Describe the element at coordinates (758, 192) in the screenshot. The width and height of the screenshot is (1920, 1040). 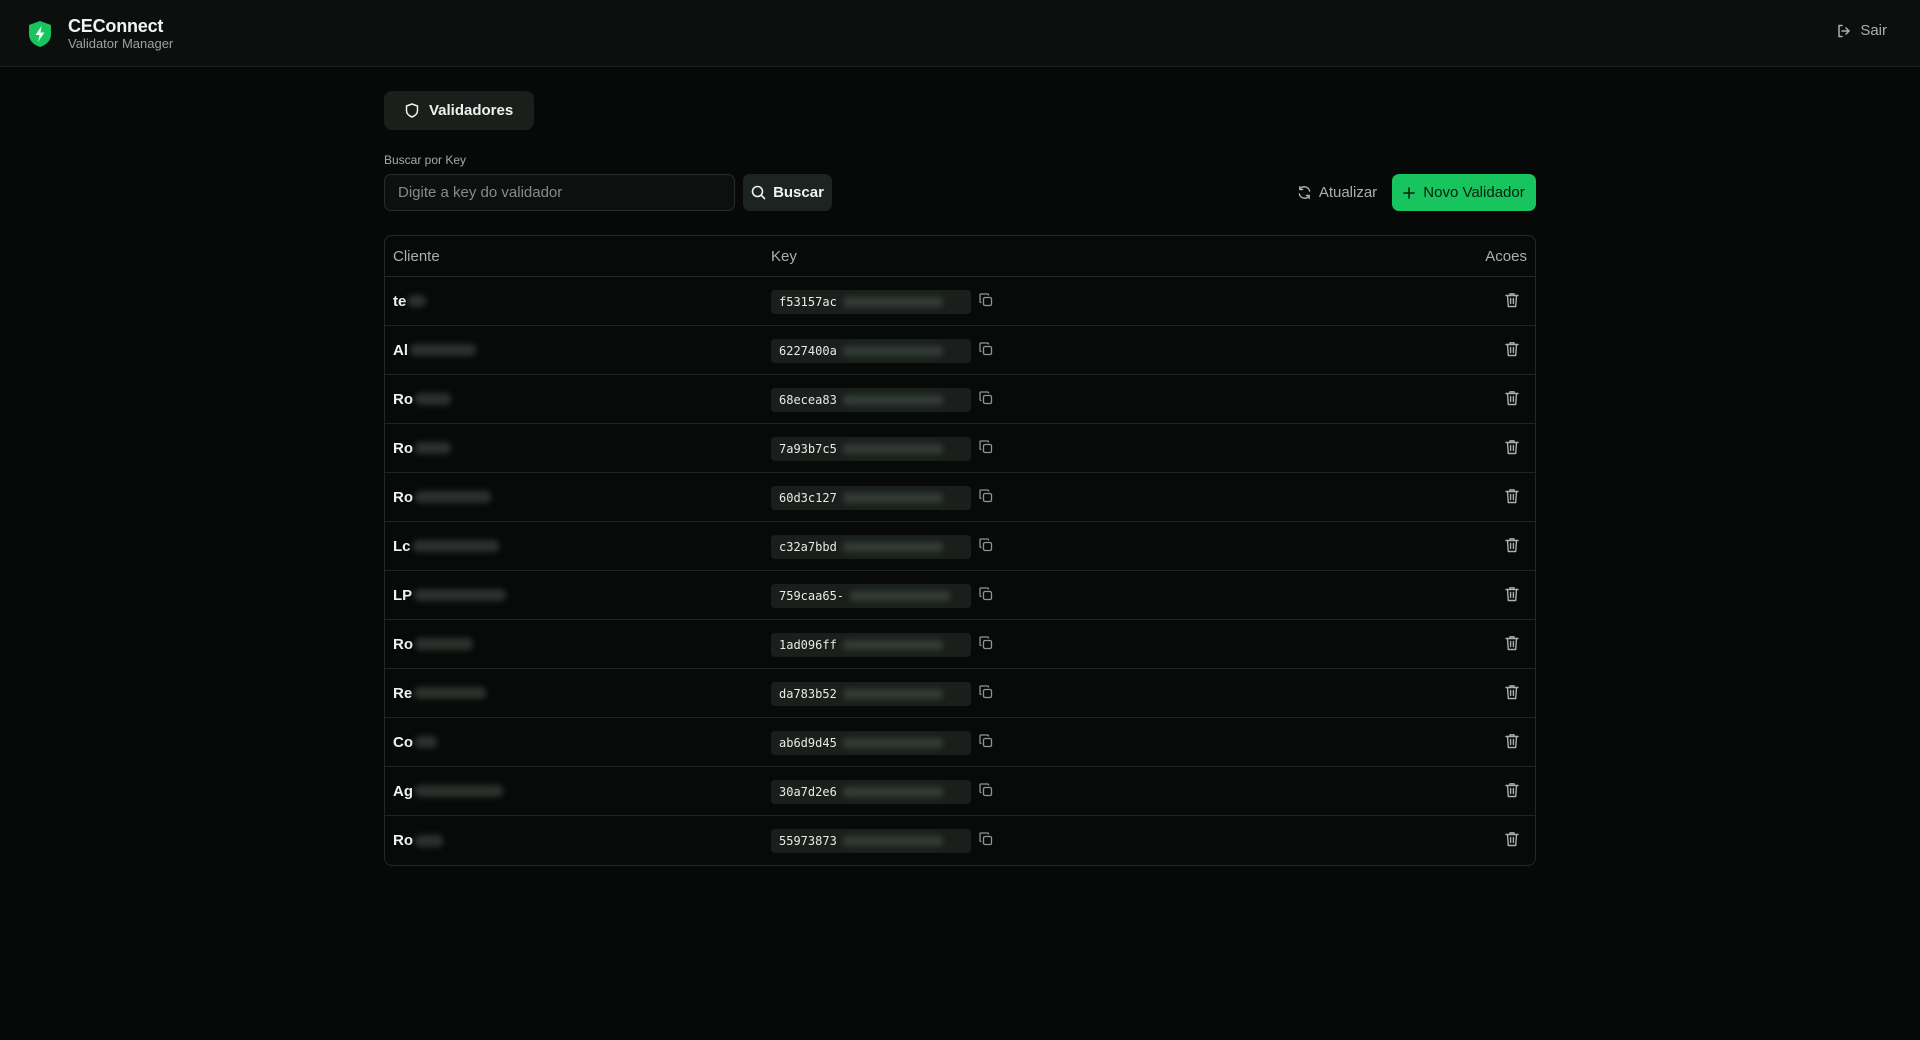
I see `search-icon` at that location.